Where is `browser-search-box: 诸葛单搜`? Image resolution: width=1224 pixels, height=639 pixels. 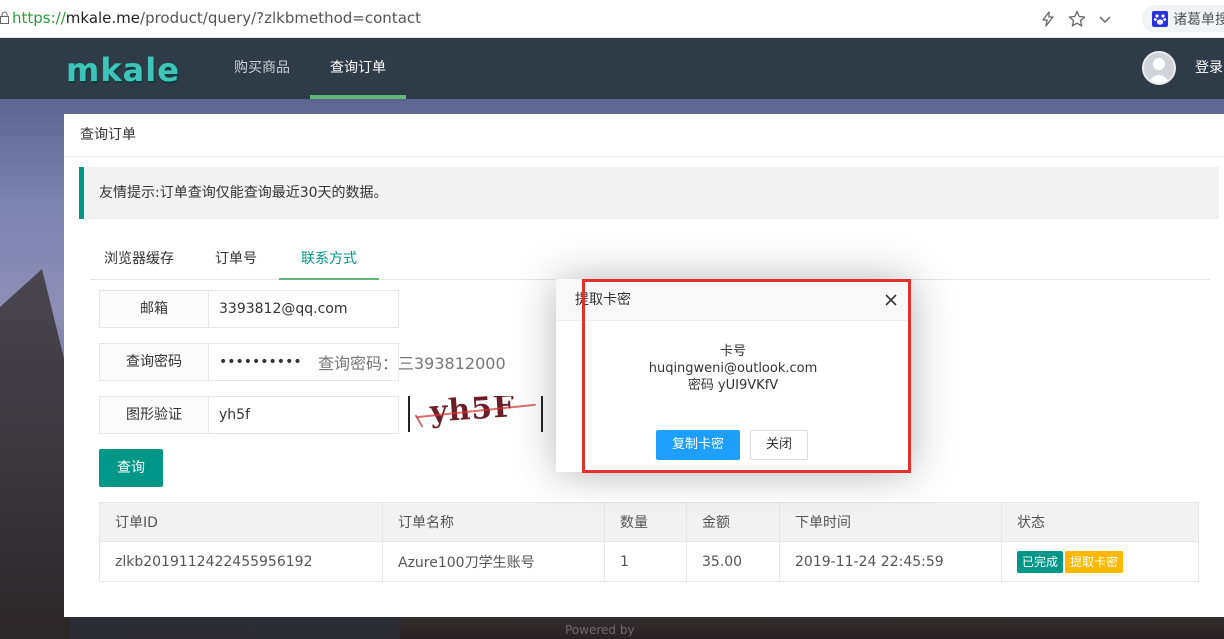 browser-search-box: 诸葛单搜 is located at coordinates (1183, 19).